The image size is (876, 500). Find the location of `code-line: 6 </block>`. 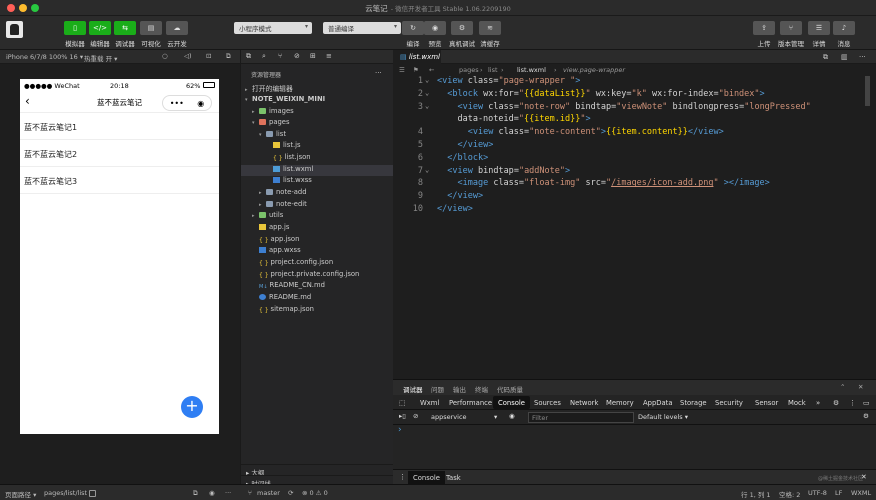

code-line: 6 </block> is located at coordinates (628, 159).